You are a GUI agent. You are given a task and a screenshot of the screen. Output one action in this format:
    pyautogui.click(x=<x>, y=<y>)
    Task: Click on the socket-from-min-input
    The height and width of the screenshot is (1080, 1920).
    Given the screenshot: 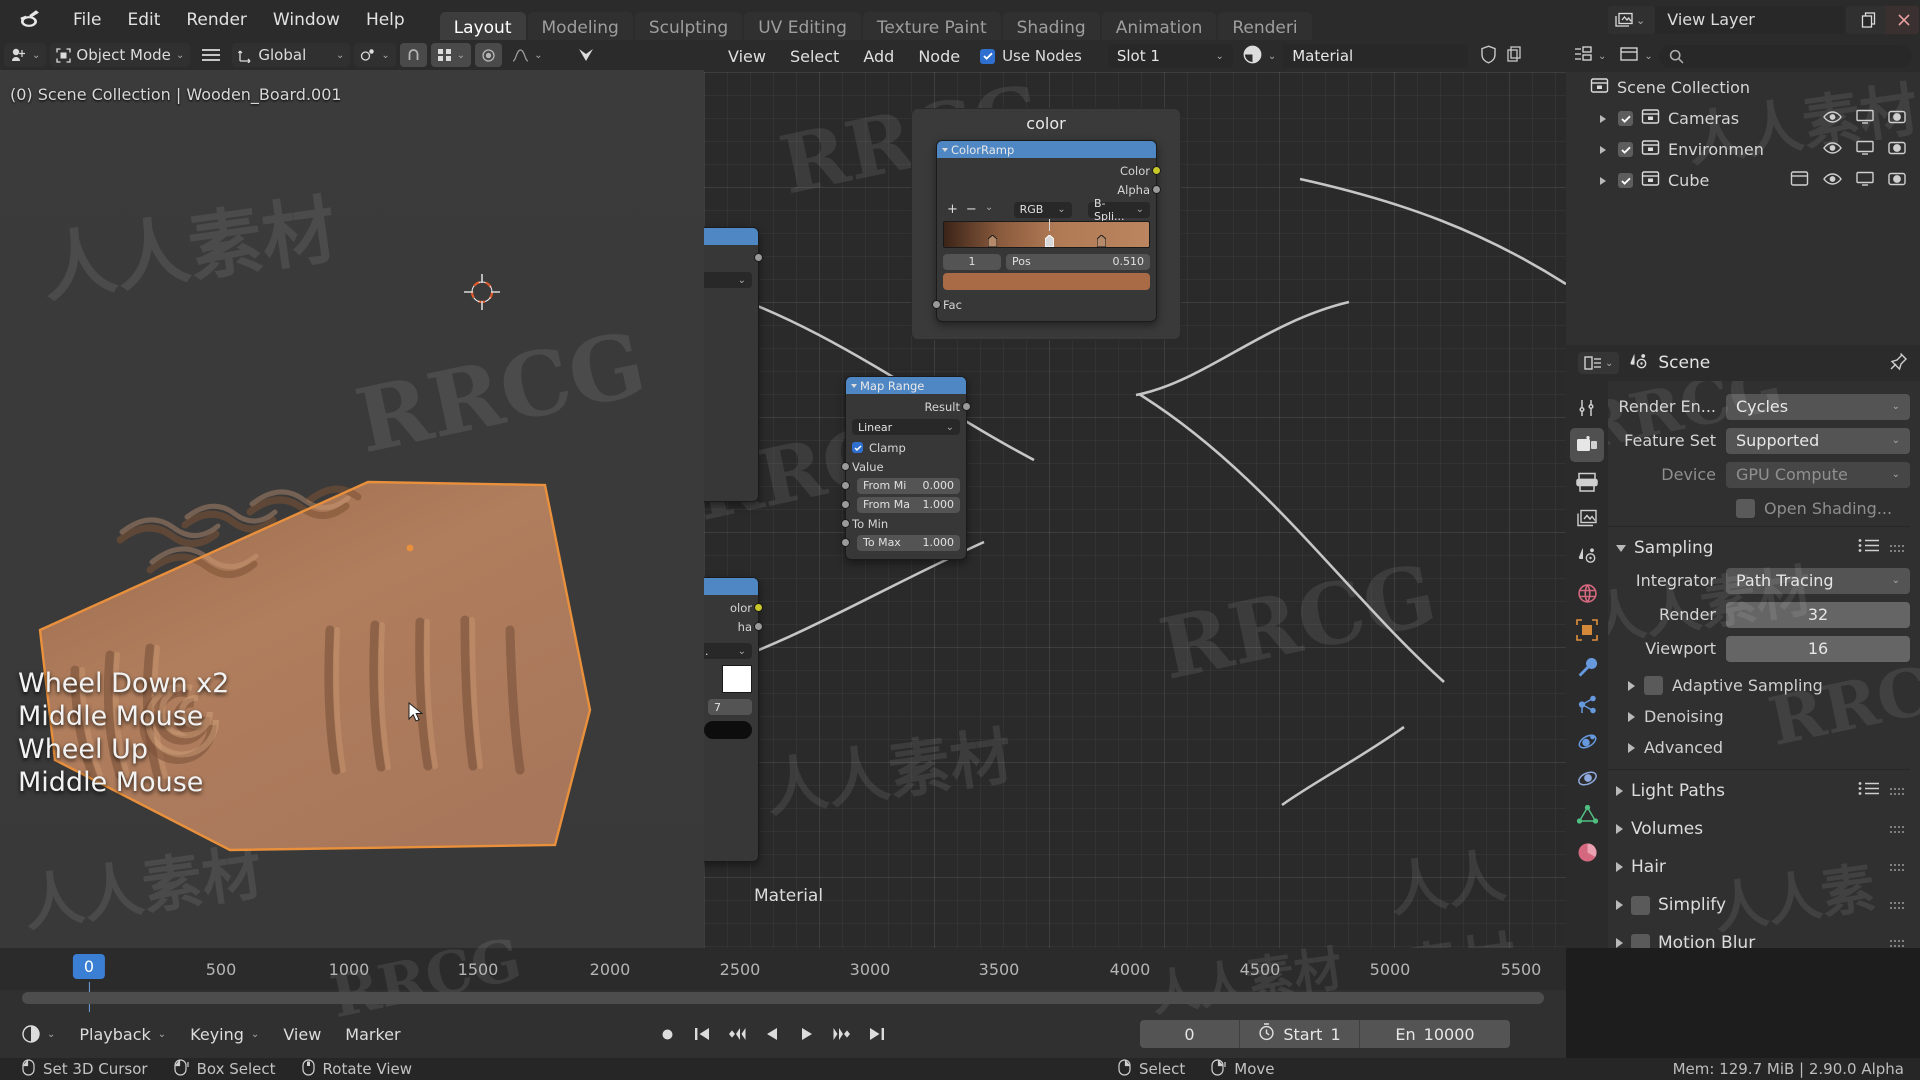 What is the action you would take?
    pyautogui.click(x=845, y=485)
    